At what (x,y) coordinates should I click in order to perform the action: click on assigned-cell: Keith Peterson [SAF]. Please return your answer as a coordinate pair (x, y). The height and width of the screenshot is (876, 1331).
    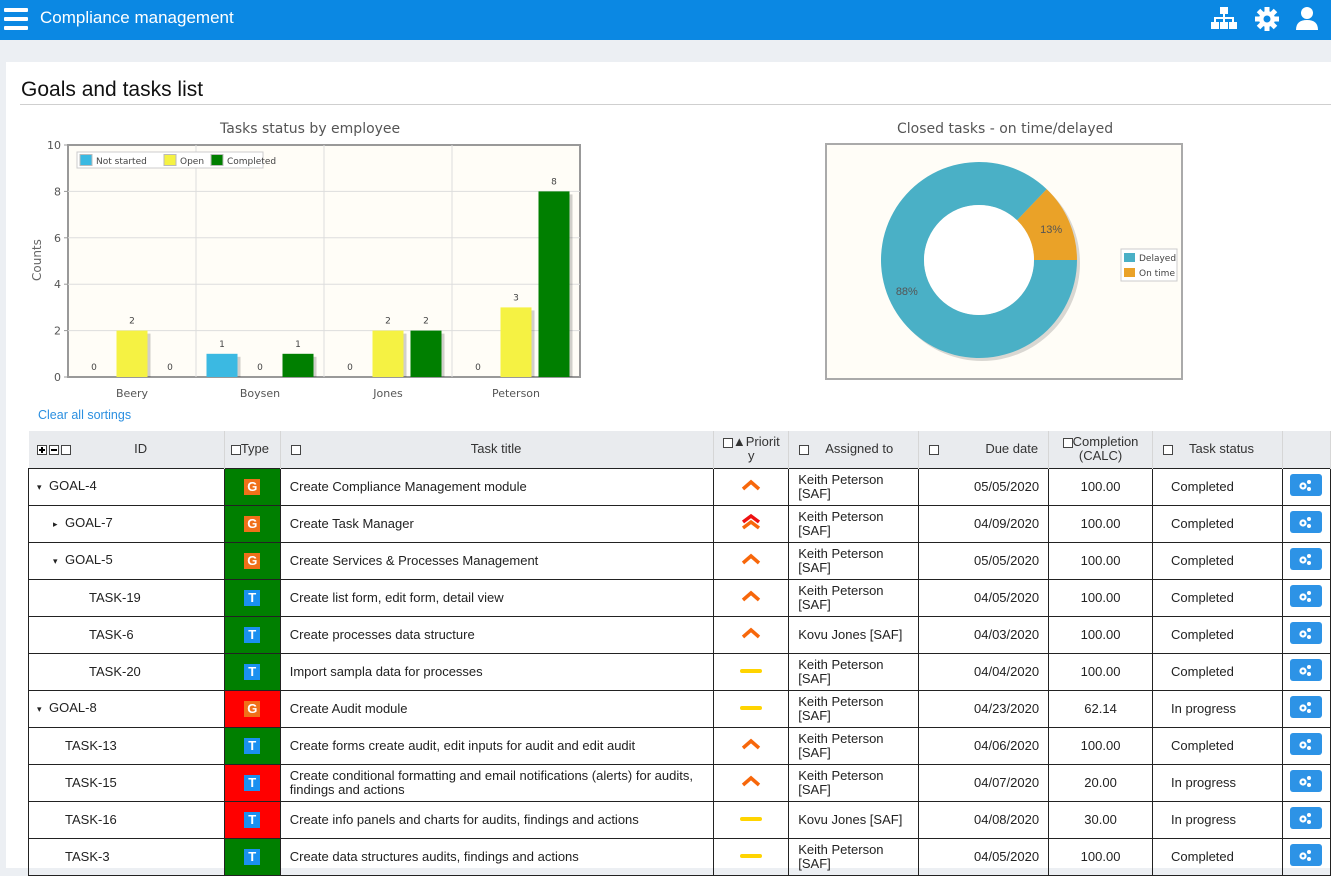
    Looking at the image, I should click on (854, 671).